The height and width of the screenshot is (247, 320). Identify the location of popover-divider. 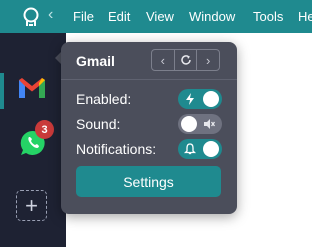
(149, 79).